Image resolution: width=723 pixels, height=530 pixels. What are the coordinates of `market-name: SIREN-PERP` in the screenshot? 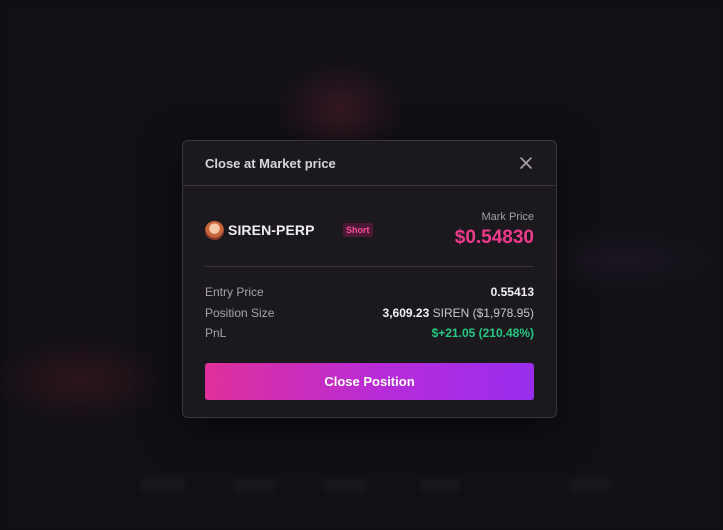 It's located at (271, 230).